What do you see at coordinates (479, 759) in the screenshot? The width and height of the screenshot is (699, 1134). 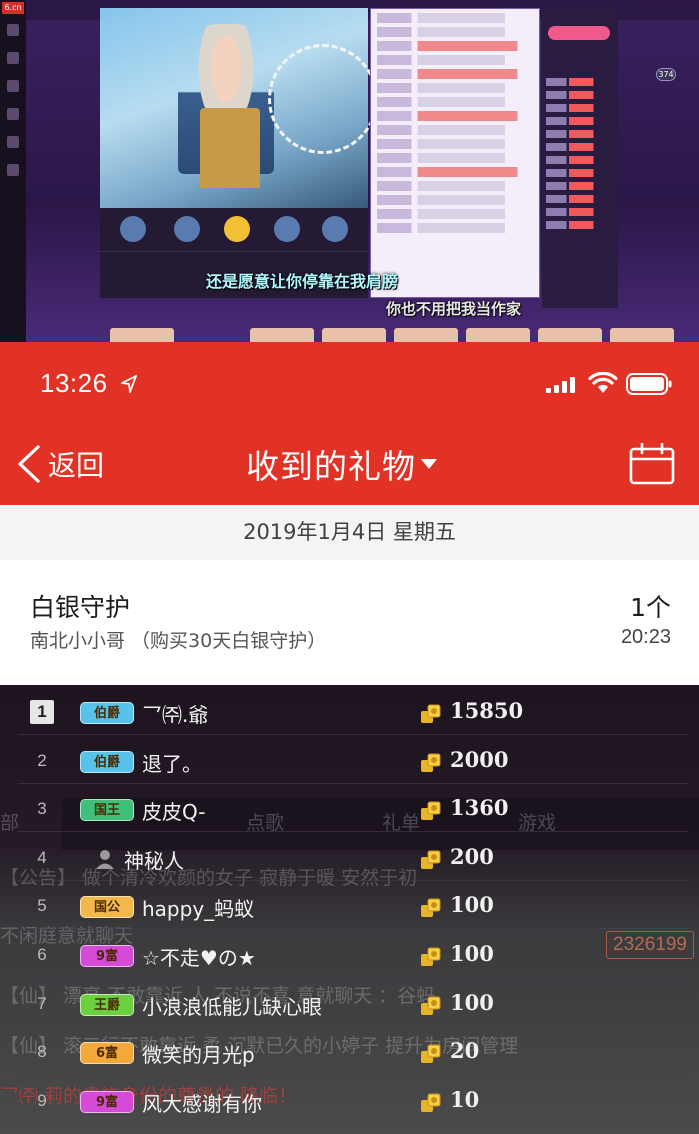 I see `gift-amount: 2000` at bounding box center [479, 759].